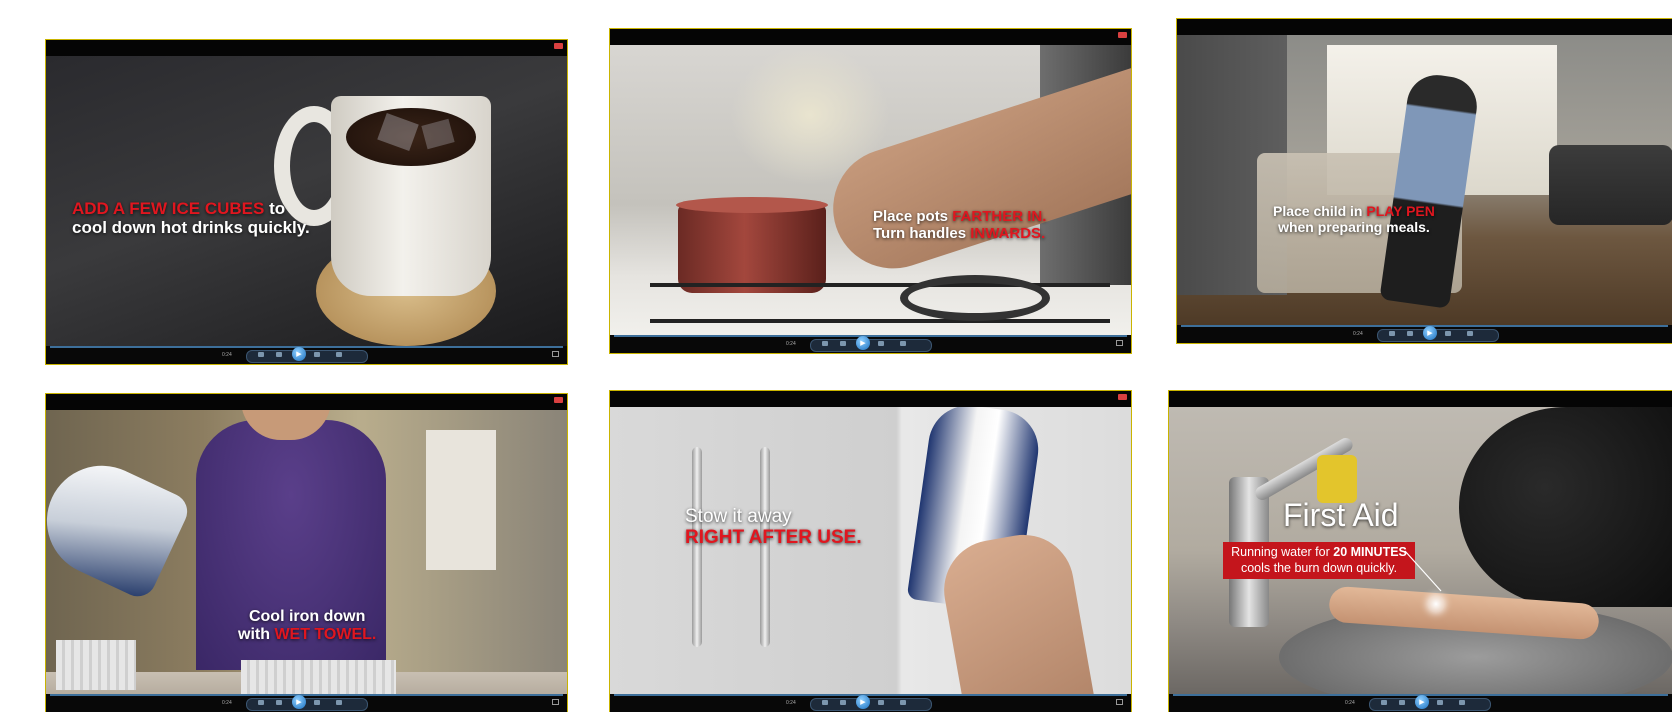 The width and height of the screenshot is (1672, 712). I want to click on caption: Stow it away RIGHT AFTER USE., so click(773, 527).